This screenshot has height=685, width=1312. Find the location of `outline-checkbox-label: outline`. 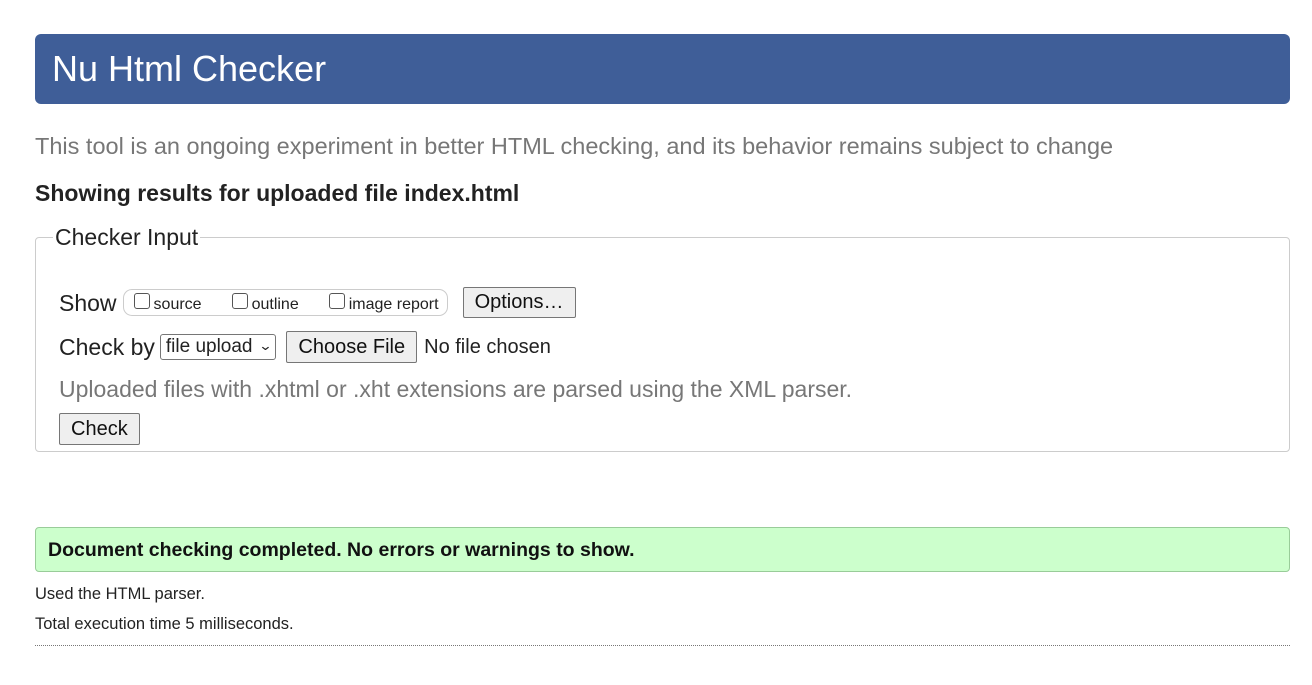

outline-checkbox-label: outline is located at coordinates (275, 305).